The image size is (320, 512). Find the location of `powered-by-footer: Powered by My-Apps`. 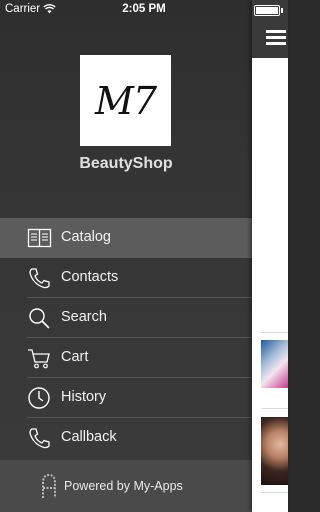

powered-by-footer: Powered by My-Apps is located at coordinates (126, 486).